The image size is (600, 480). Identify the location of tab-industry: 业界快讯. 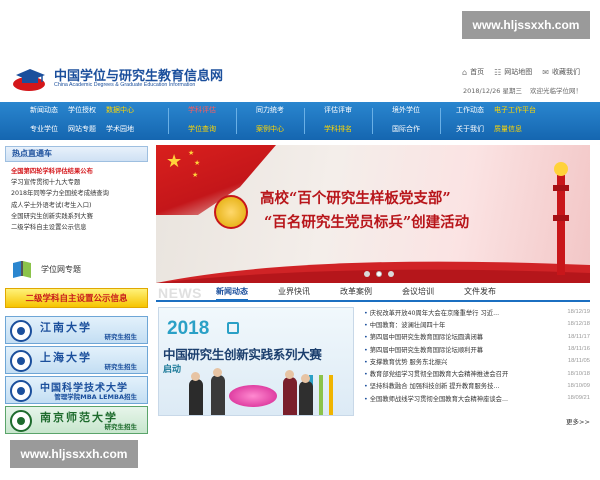
(294, 291).